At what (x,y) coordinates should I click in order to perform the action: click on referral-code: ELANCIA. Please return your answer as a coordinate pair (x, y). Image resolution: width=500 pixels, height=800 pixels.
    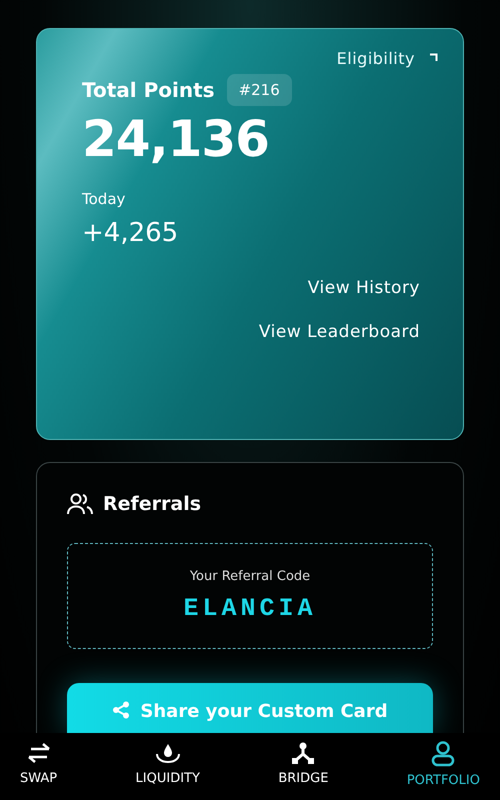
    Looking at the image, I should click on (250, 608).